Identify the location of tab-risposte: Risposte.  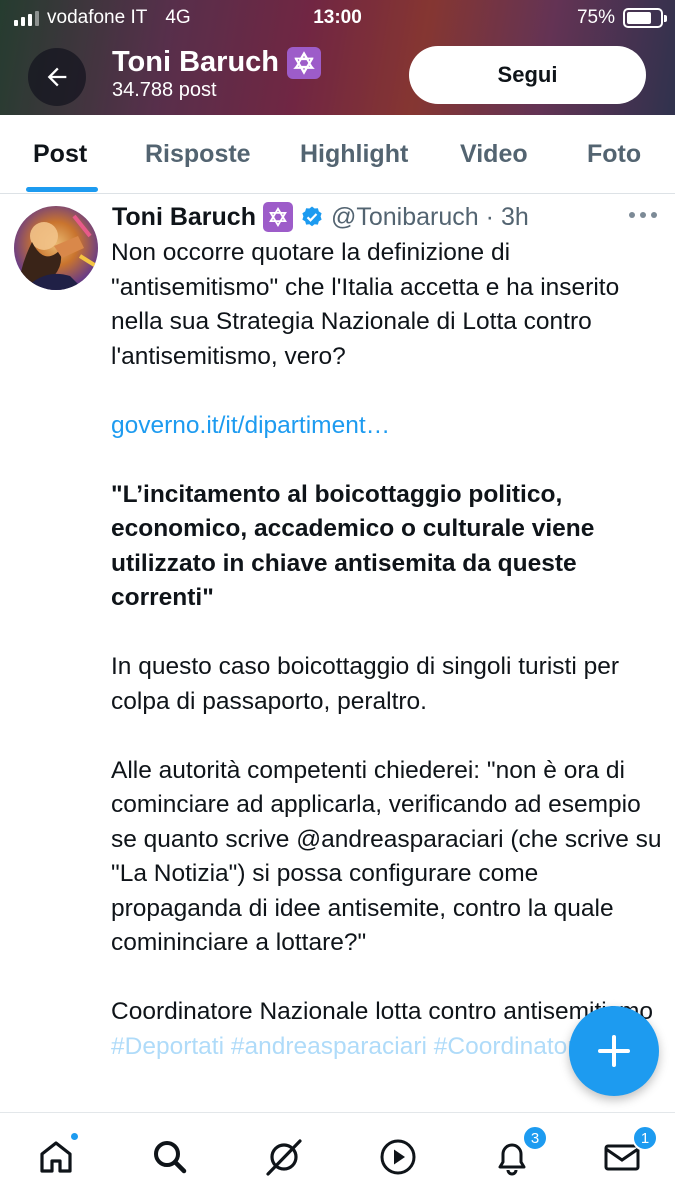
(198, 154).